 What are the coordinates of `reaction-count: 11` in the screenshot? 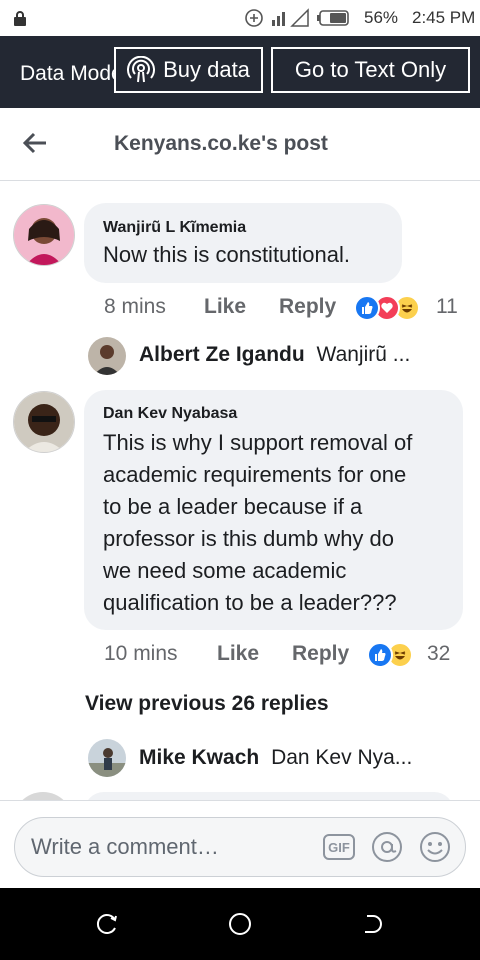 It's located at (447, 306).